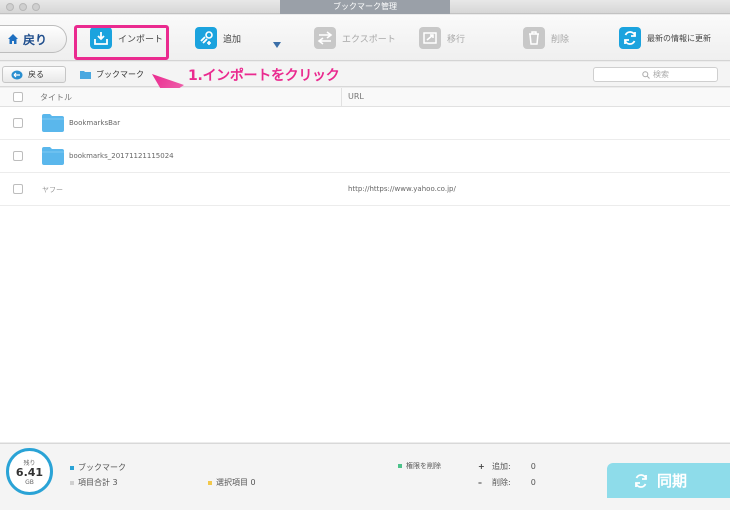  I want to click on minimize-window-button, so click(23, 7).